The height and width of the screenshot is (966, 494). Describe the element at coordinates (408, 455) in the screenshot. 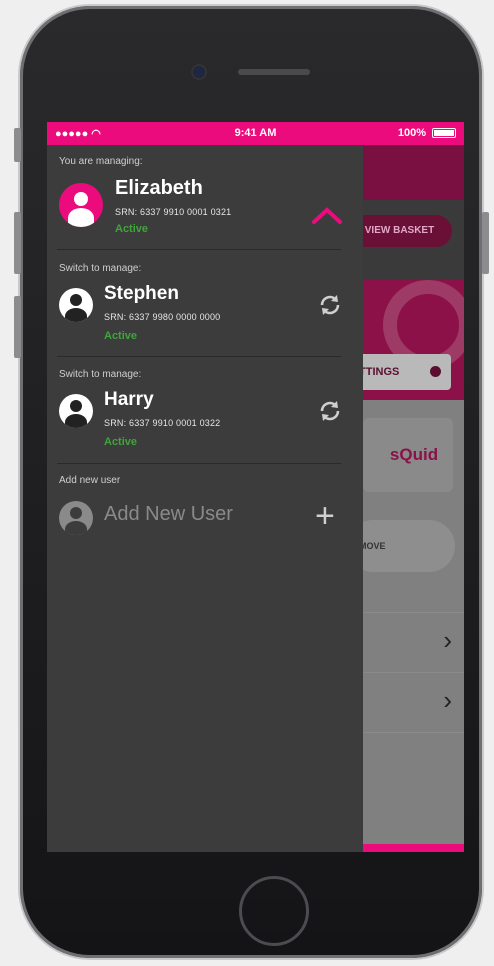

I see `brand-card: sQuid` at that location.